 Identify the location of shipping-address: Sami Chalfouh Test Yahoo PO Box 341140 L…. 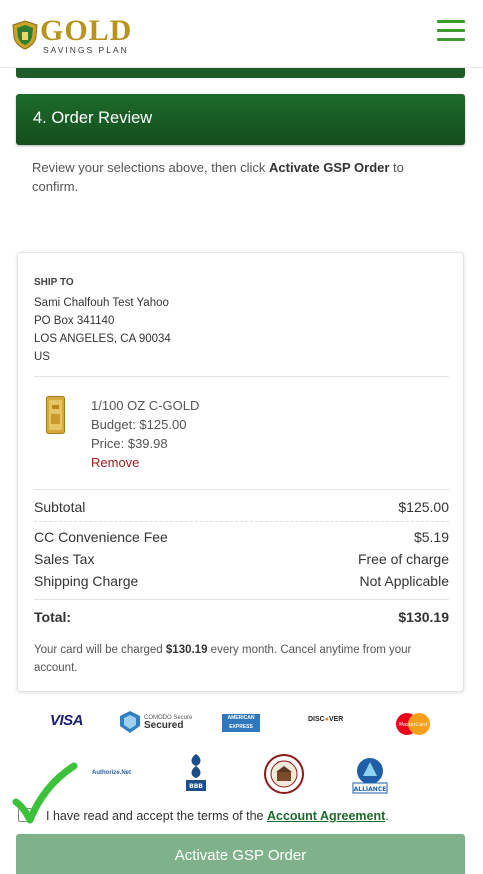
(102, 330).